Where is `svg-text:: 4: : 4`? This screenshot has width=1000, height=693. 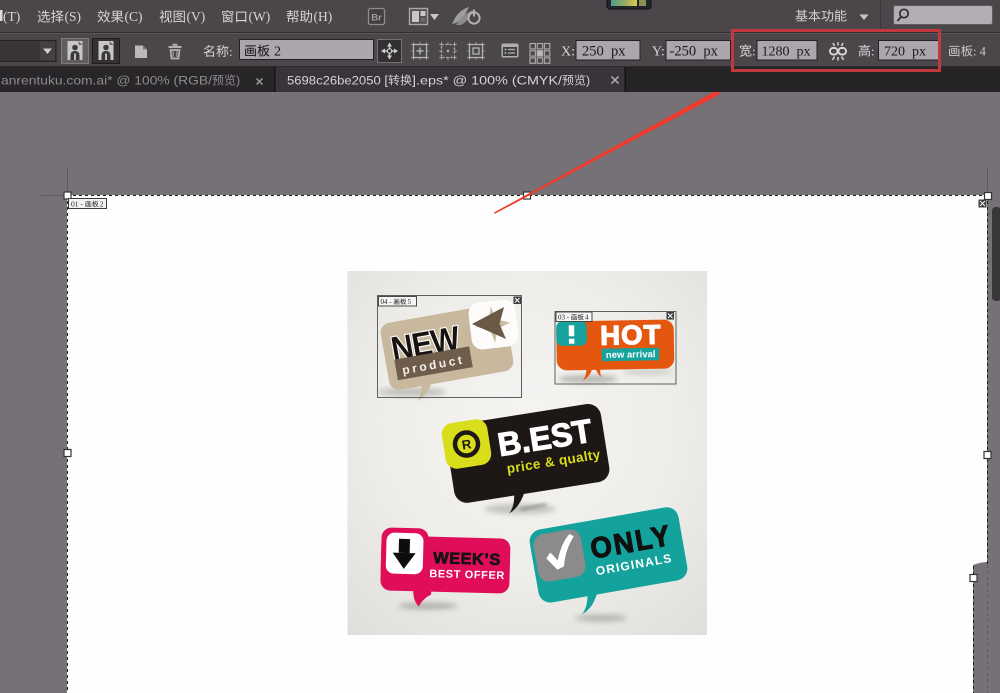
svg-text:: 4: : 4 is located at coordinates (980, 52).